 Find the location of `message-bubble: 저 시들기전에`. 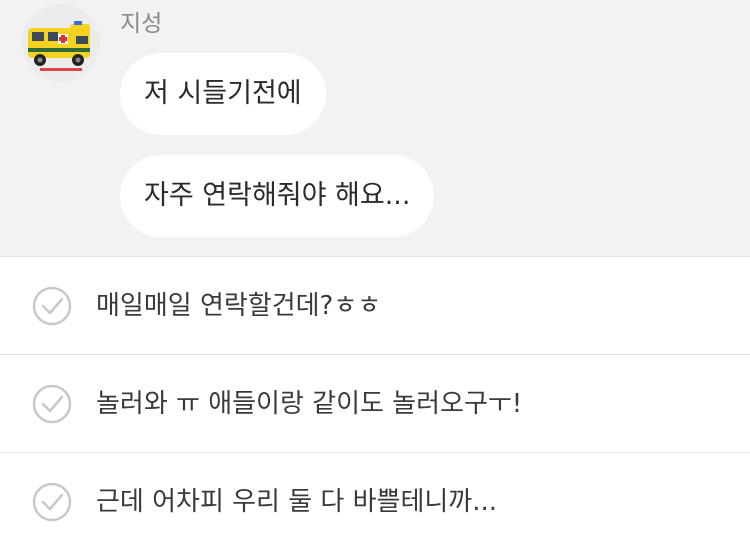

message-bubble: 저 시들기전에 is located at coordinates (223, 94).